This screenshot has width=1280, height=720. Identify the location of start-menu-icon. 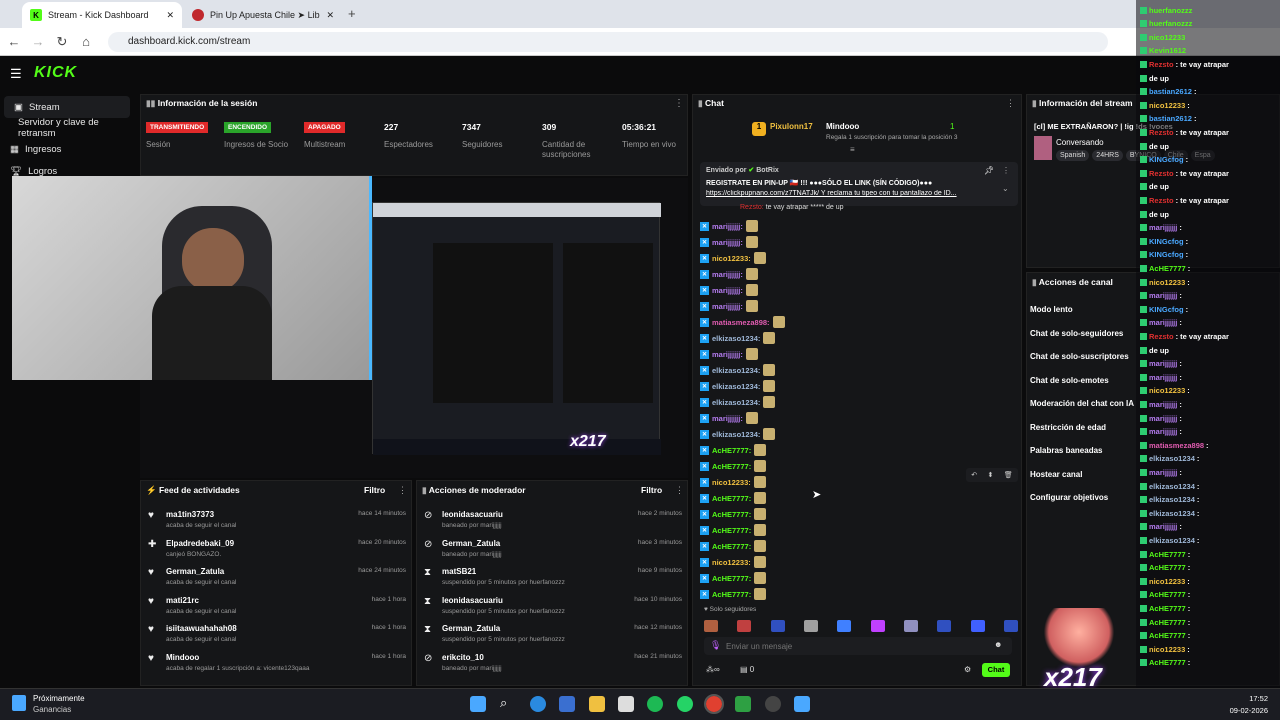
(478, 704).